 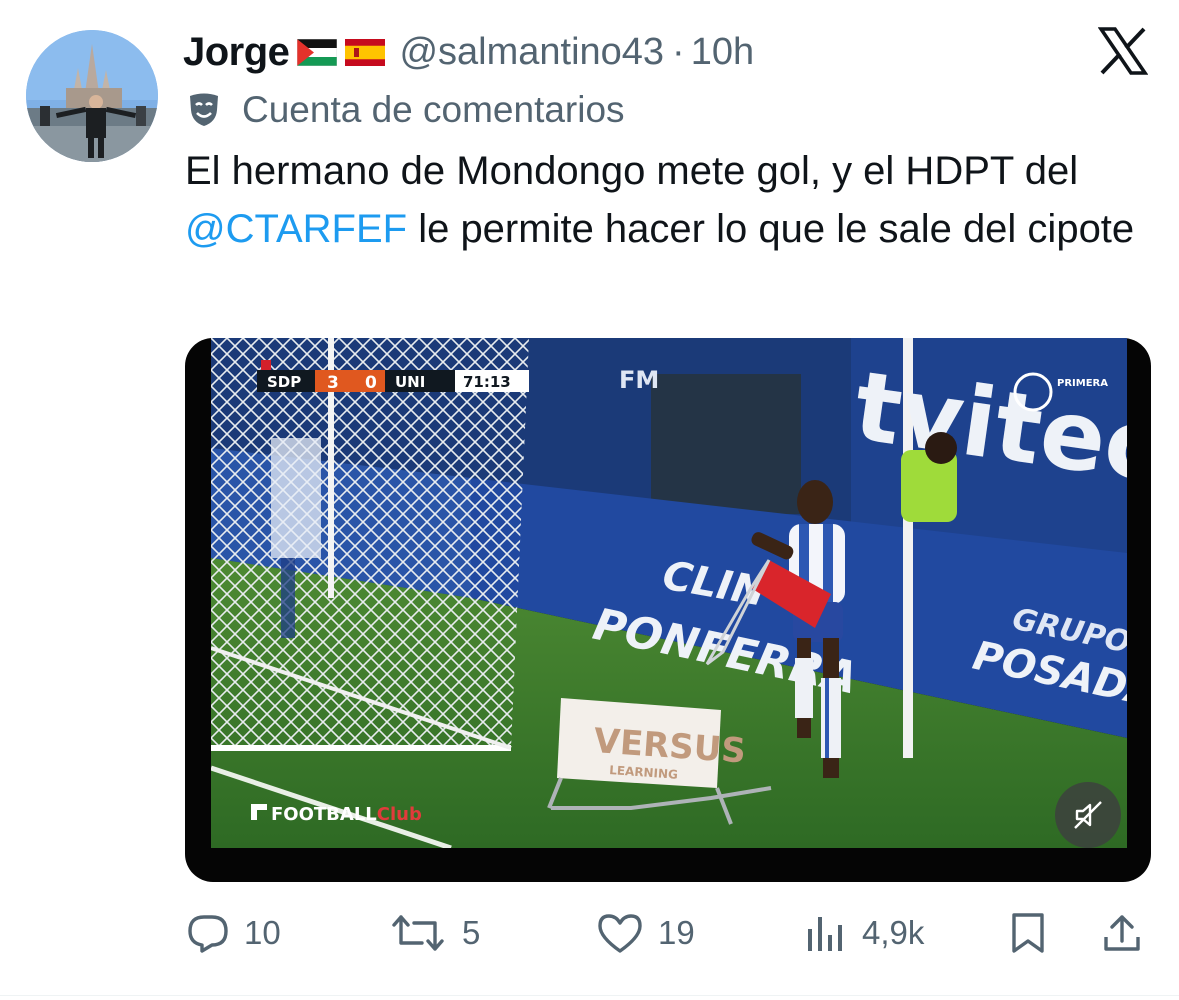 I want to click on repost-arrows-icon, so click(x=418, y=933).